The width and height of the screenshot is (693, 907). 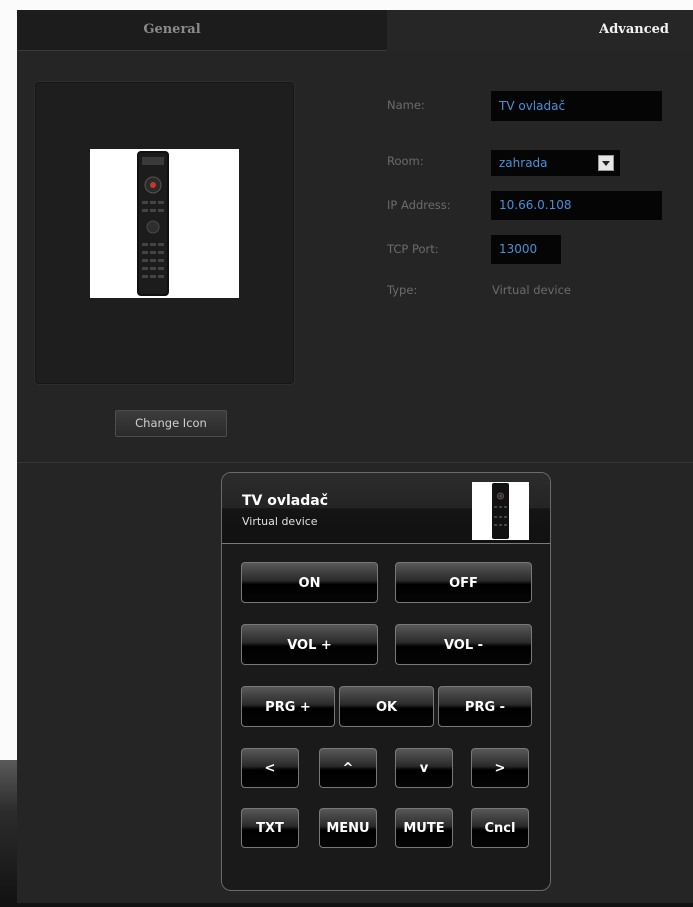 What do you see at coordinates (402, 290) in the screenshot?
I see `type-label: Type:` at bounding box center [402, 290].